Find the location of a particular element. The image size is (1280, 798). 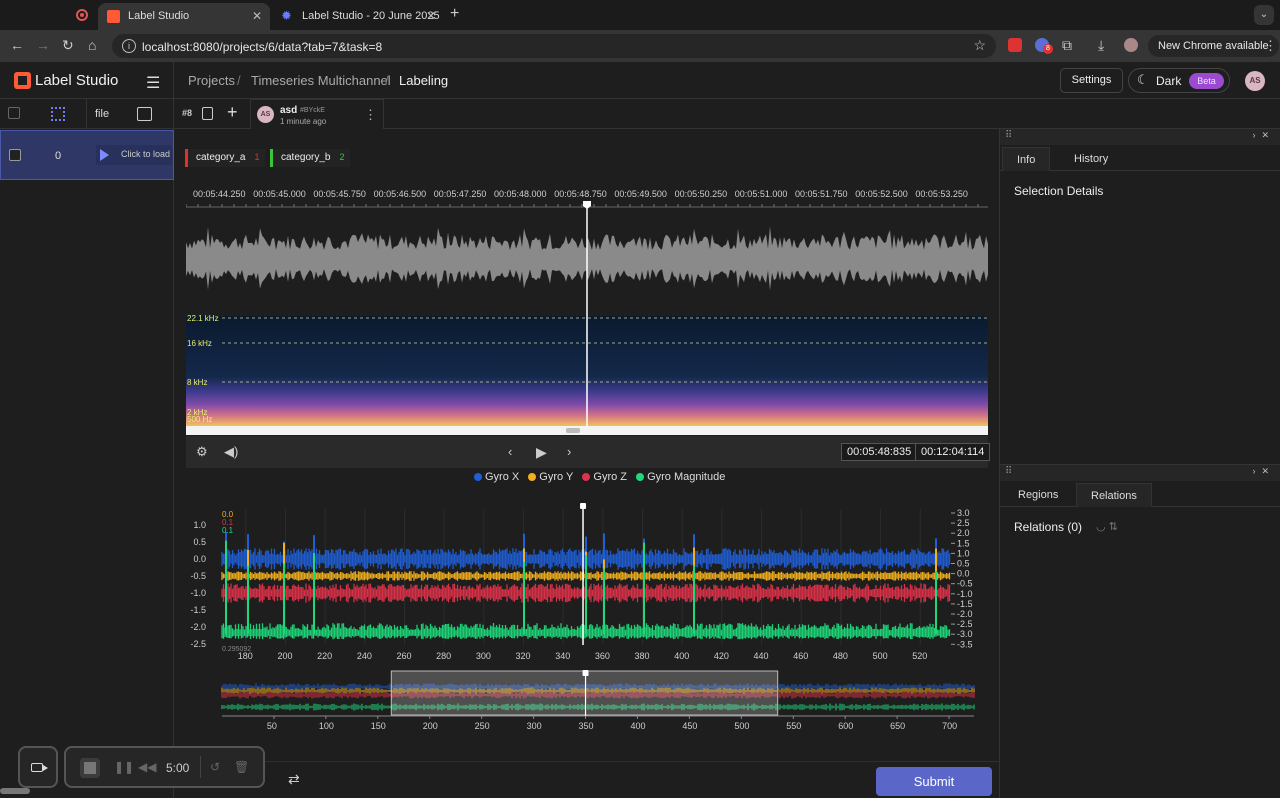

recording-time: 5:00 is located at coordinates (178, 768).